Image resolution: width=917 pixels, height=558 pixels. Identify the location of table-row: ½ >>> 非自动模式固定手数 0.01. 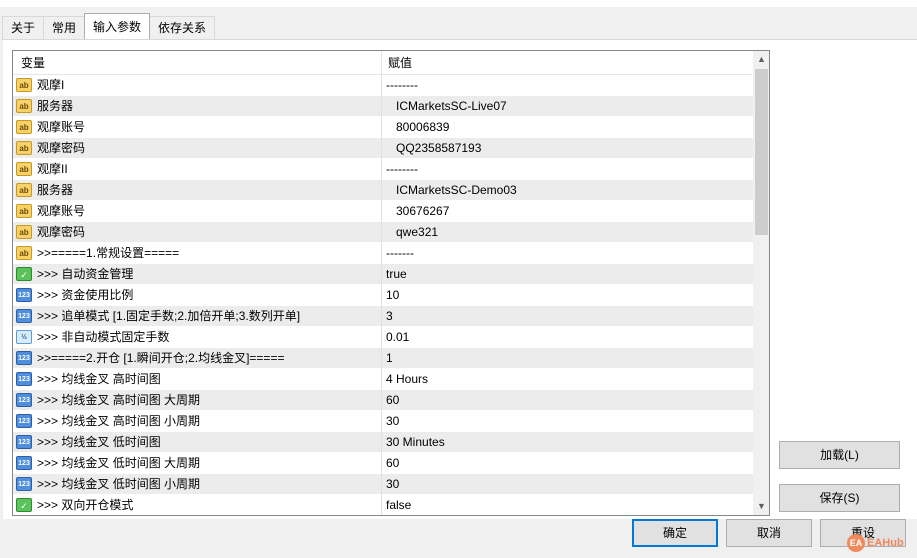
(383, 337).